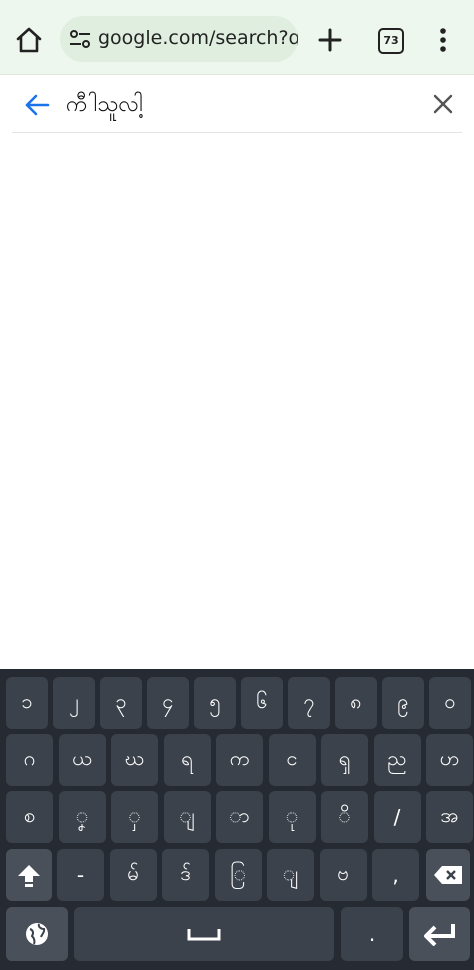 This screenshot has height=970, width=474. I want to click on key-letter: ည, so click(397, 760).